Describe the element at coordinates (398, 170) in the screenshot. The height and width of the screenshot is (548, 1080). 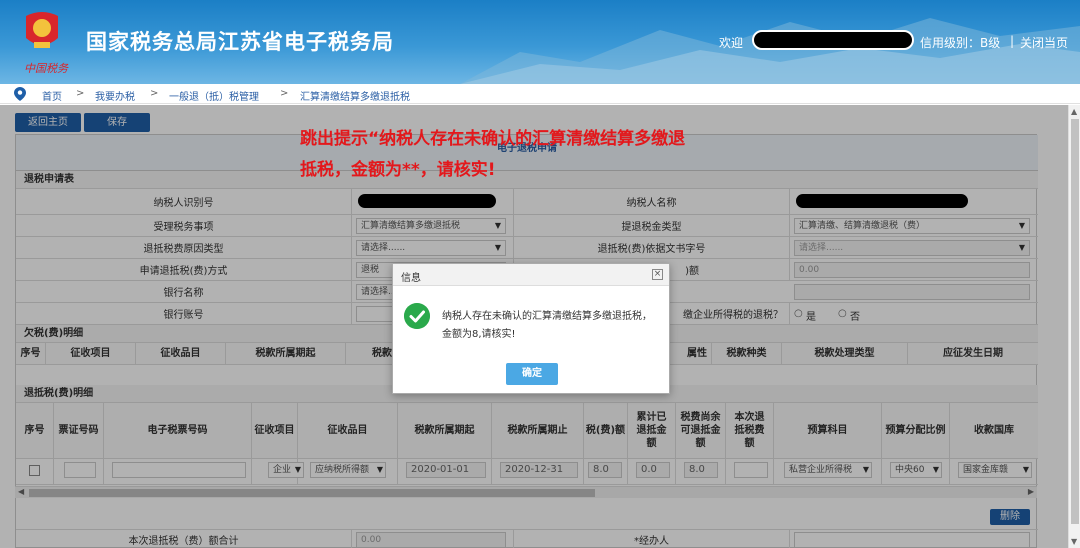
I see `annotation-line-2: 抵税，金额为**，请核实!` at that location.